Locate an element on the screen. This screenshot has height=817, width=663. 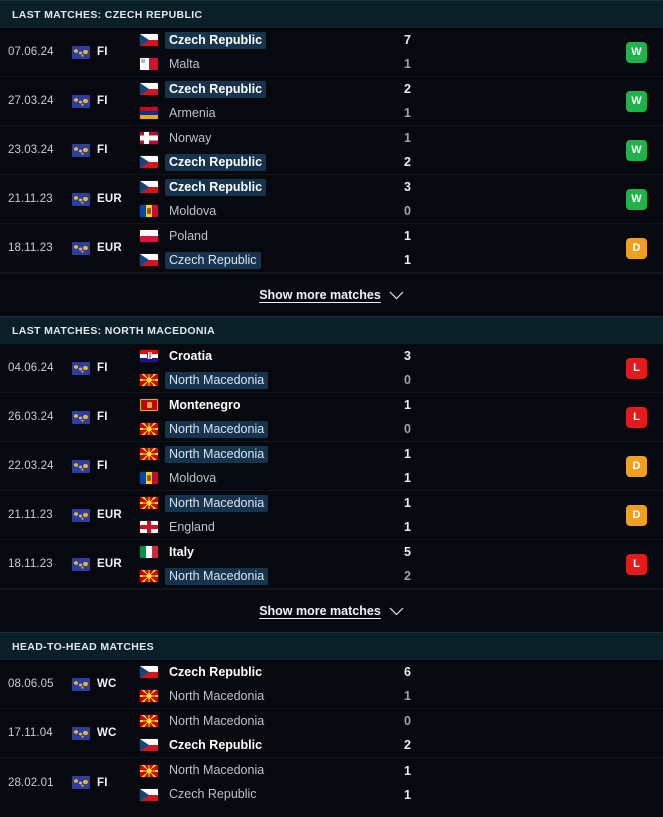
section-title: LAST MATCHES: NORTH MACEDONIA is located at coordinates (114, 330).